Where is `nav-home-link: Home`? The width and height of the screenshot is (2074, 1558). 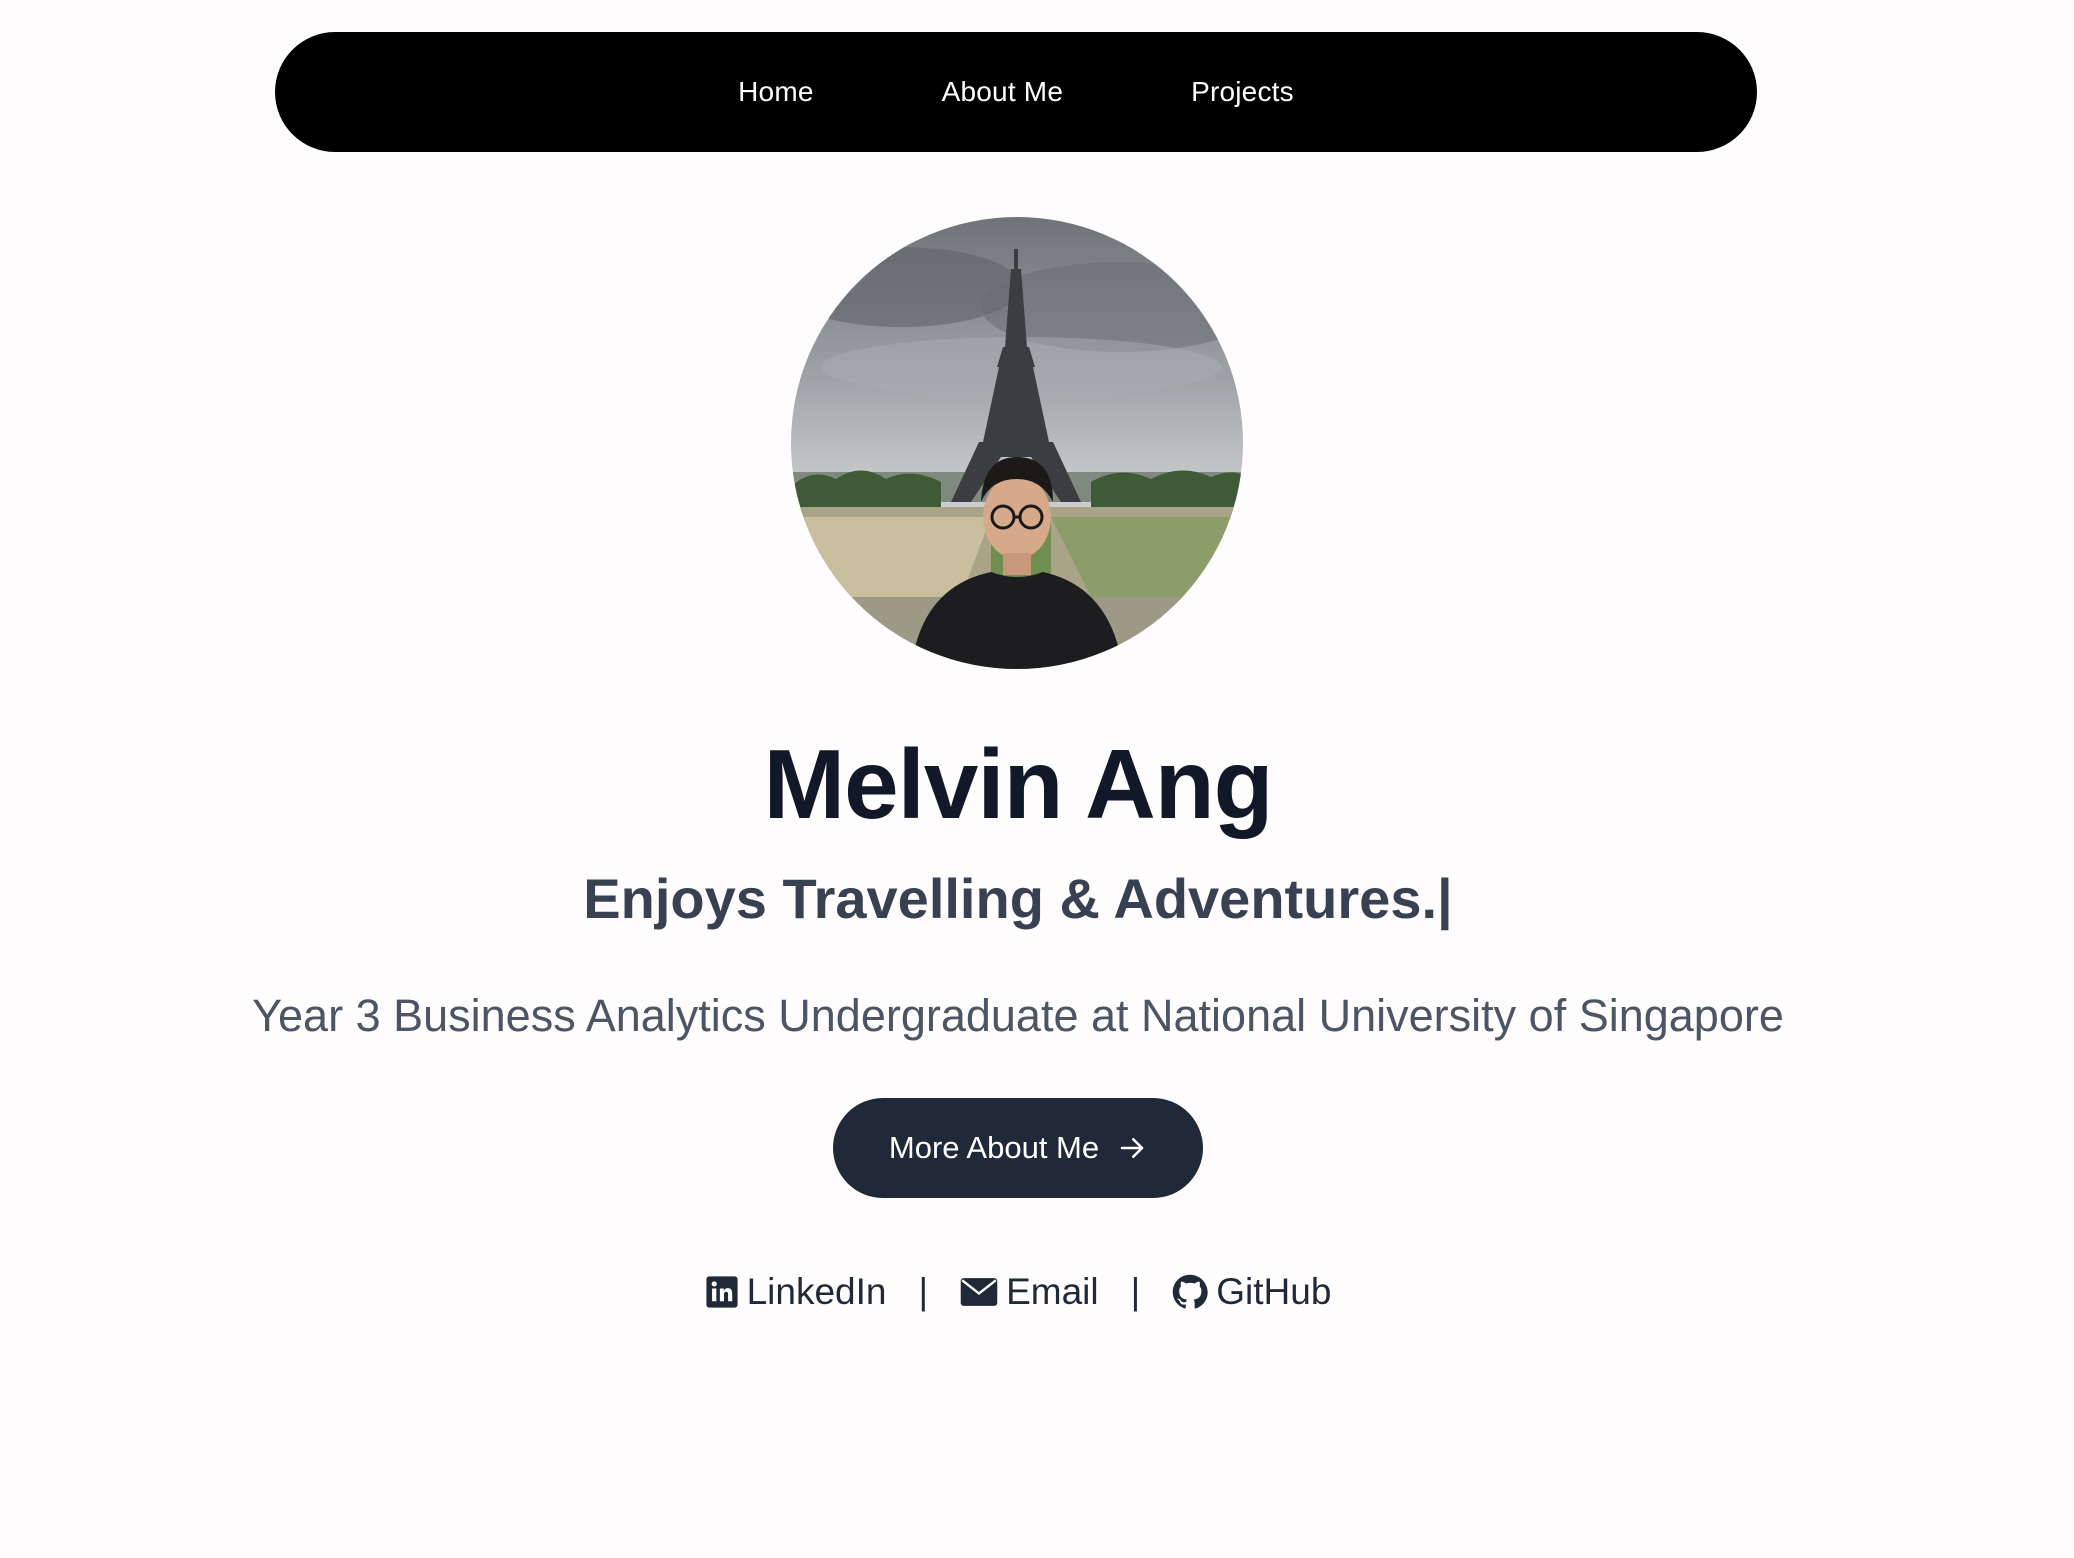
nav-home-link: Home is located at coordinates (776, 92).